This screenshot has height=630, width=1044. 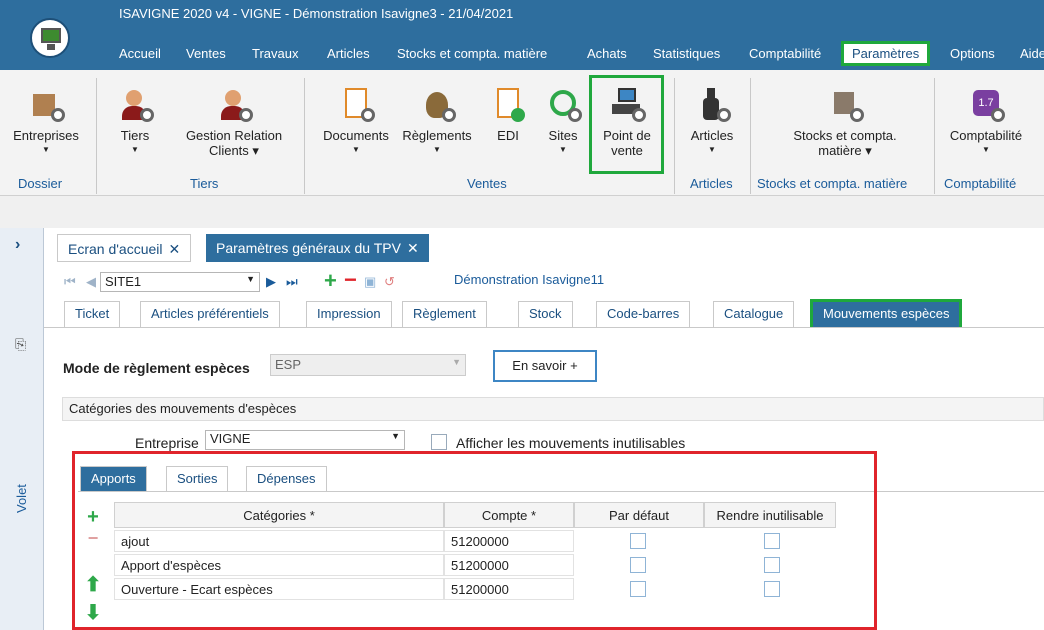 What do you see at coordinates (206, 53) in the screenshot?
I see `menu-ventes: Ventes` at bounding box center [206, 53].